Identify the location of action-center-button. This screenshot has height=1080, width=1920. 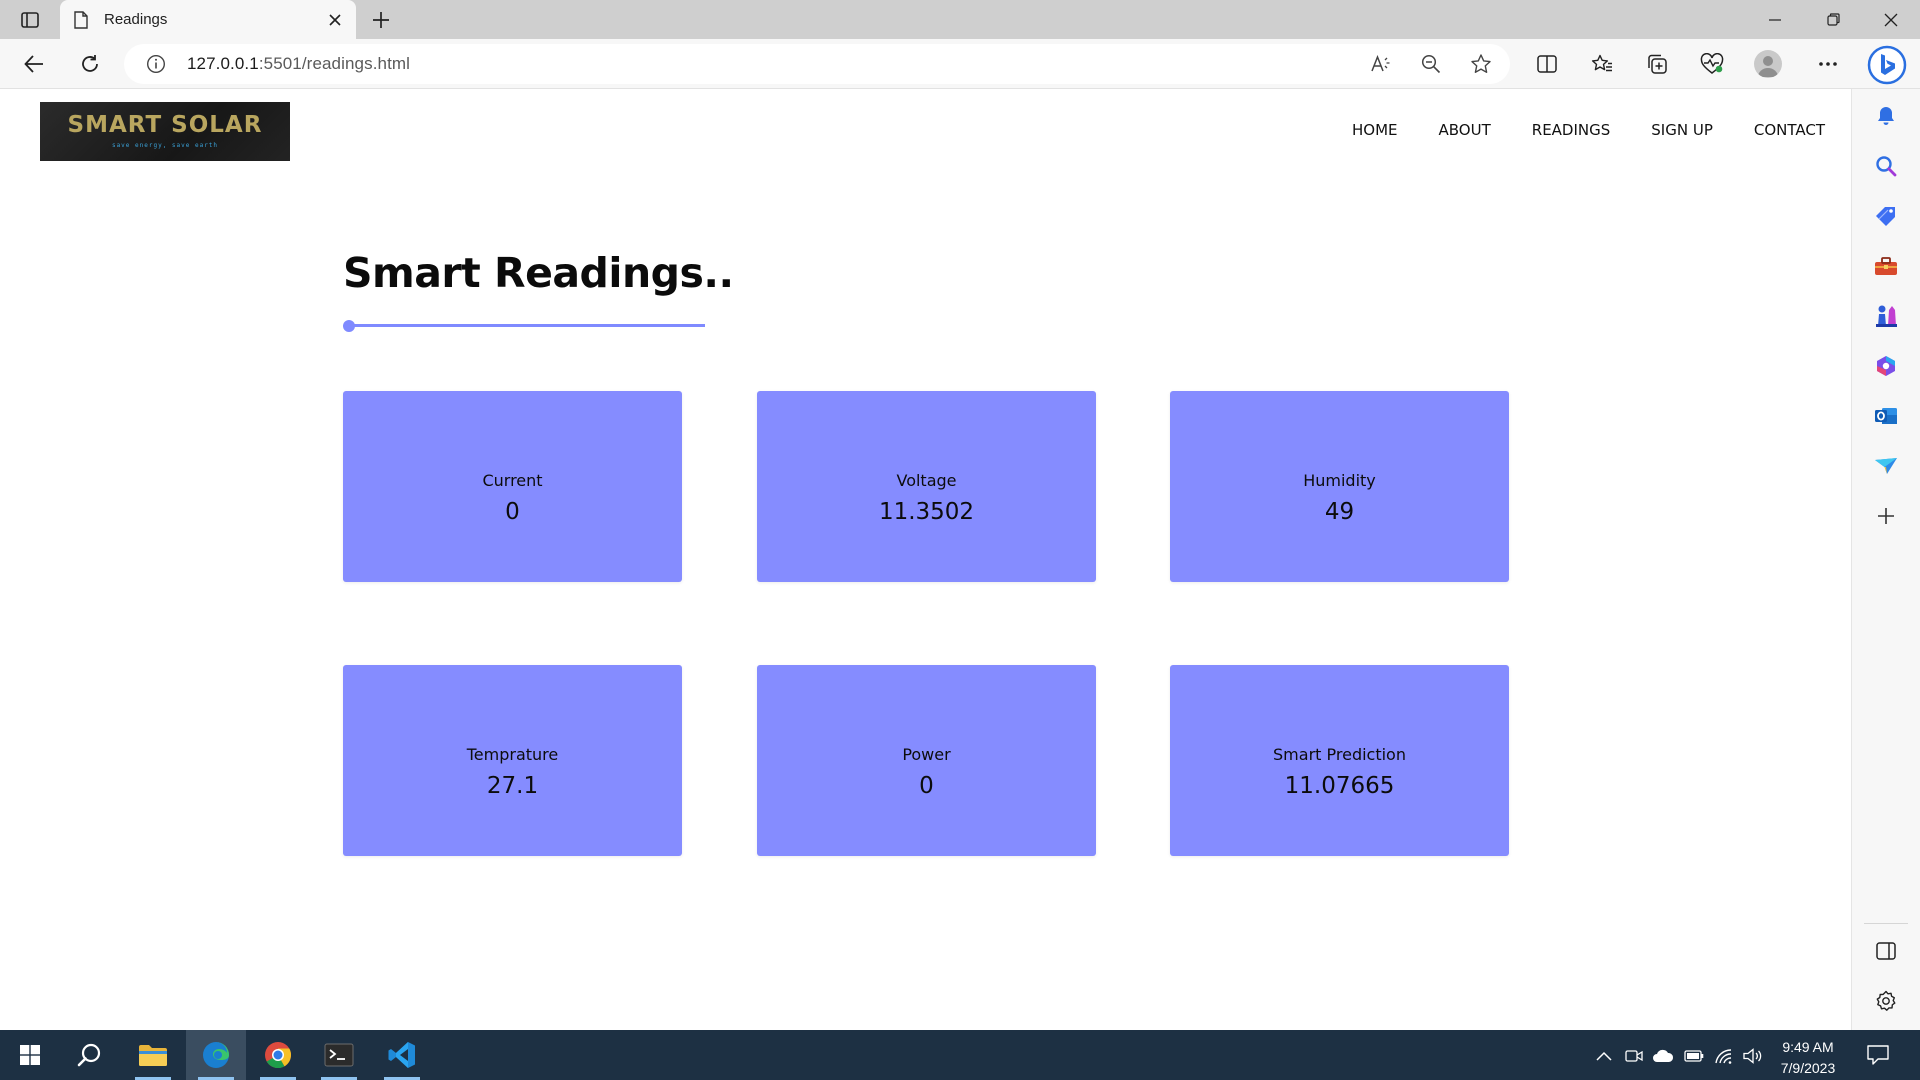
(1878, 1055).